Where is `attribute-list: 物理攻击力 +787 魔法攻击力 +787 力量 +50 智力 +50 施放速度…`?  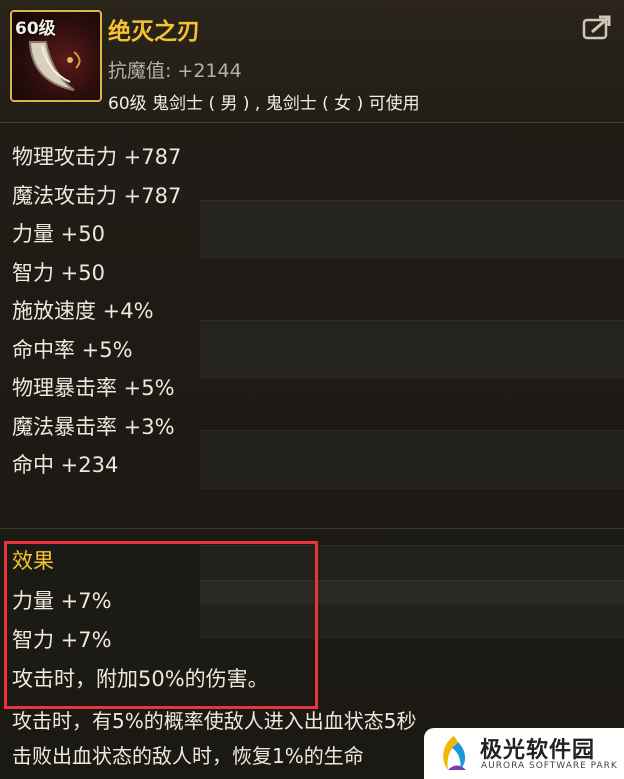
attribute-list: 物理攻击力 +787 魔法攻击力 +787 力量 +50 智力 +50 施放速度… is located at coordinates (96, 311).